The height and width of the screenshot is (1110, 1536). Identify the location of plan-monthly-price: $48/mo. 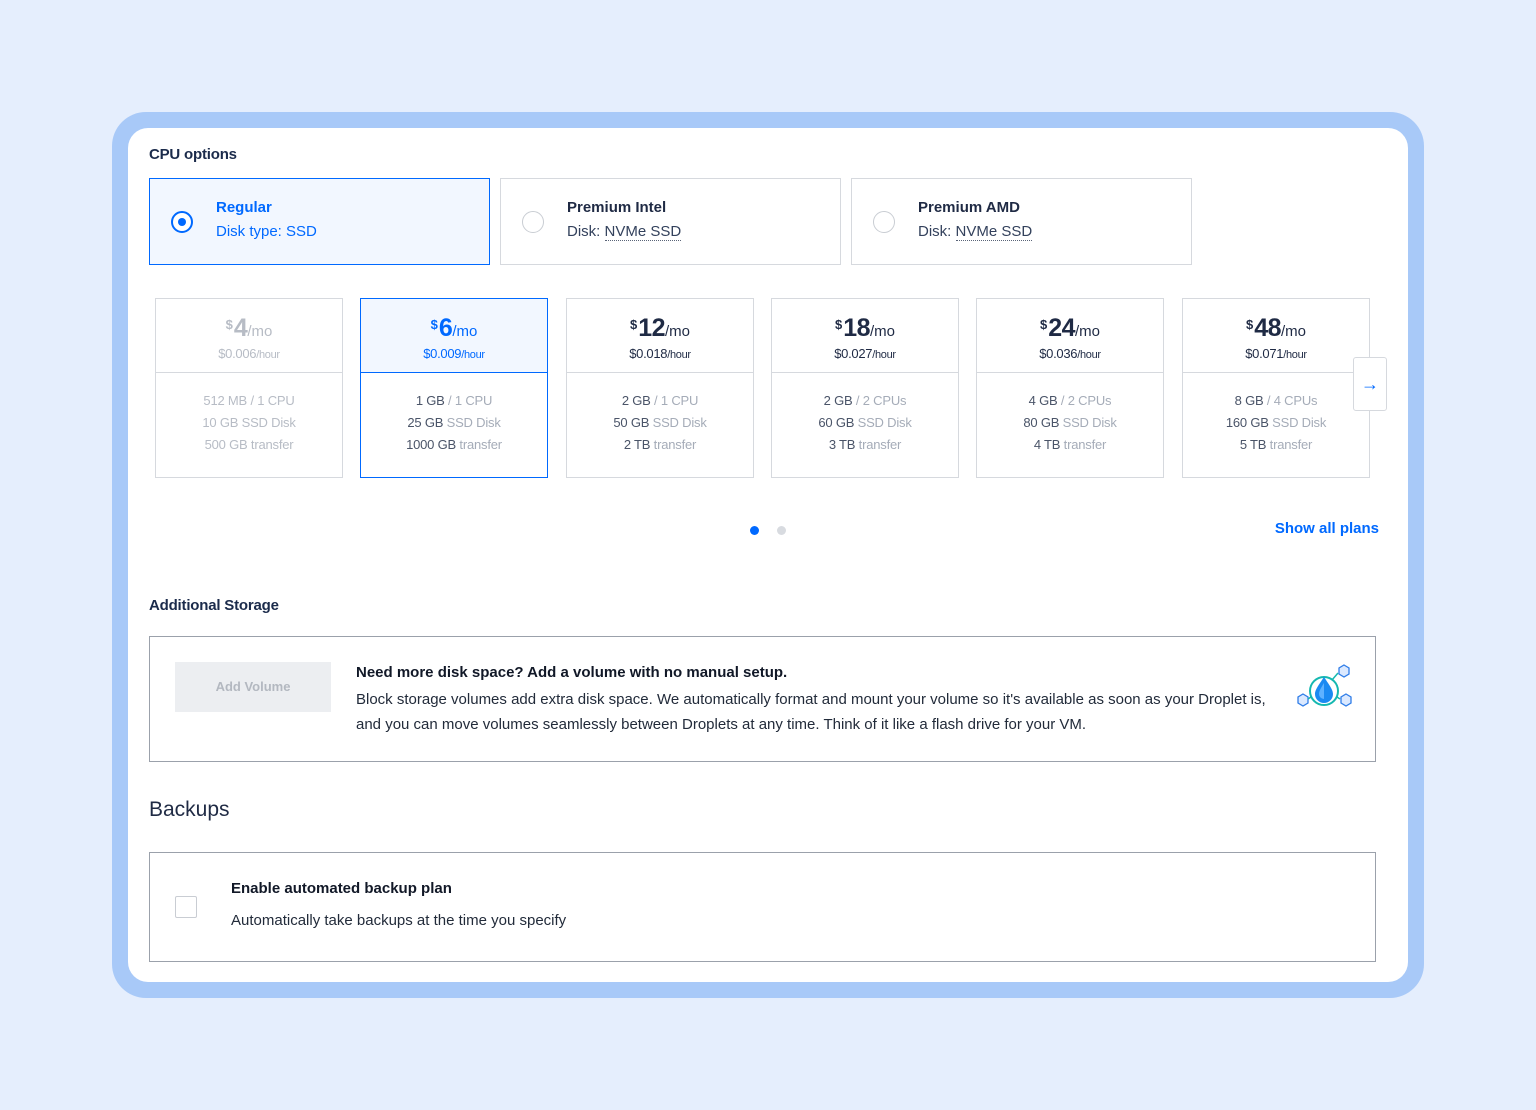
(1276, 328).